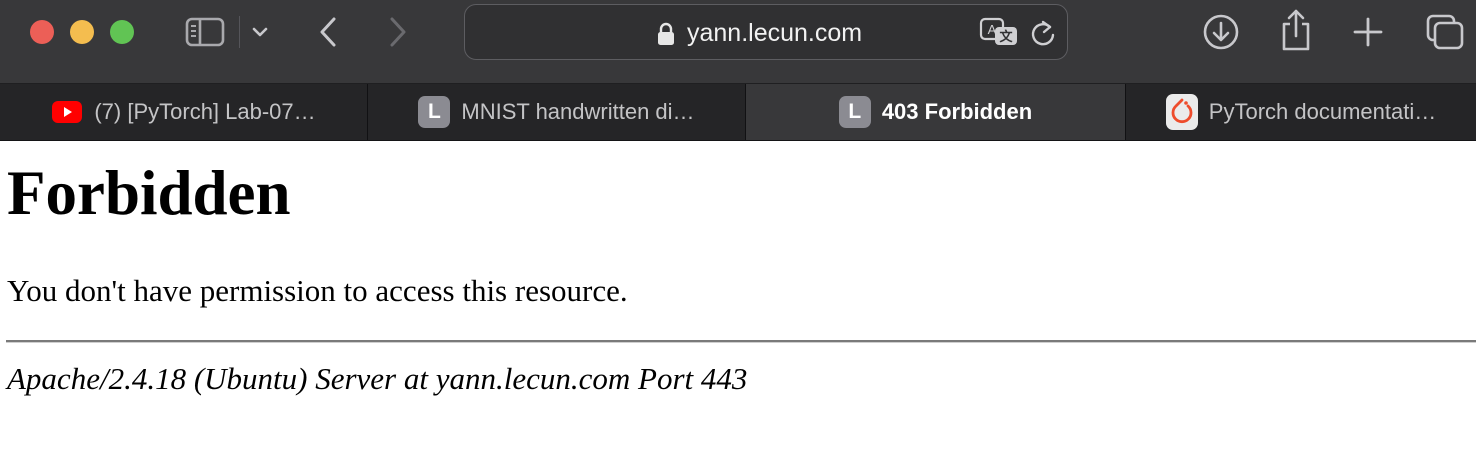 This screenshot has height=454, width=1476. I want to click on plus-icon, so click(1368, 32).